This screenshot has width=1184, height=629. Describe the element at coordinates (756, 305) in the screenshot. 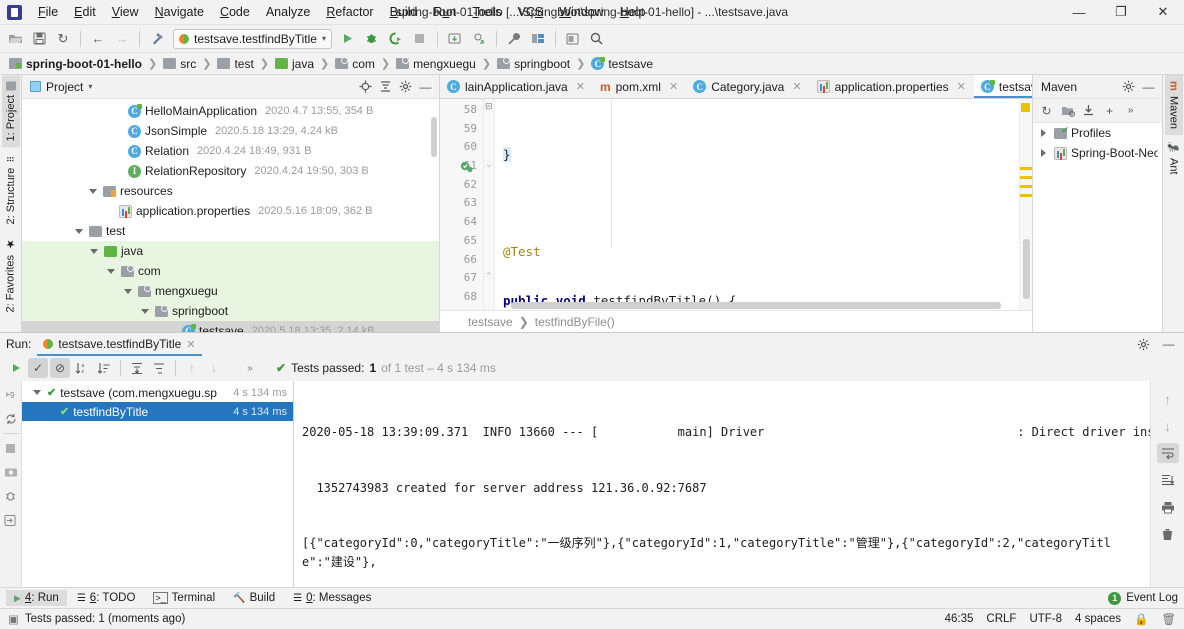

I see `editor-horizontal-scrollbar` at that location.